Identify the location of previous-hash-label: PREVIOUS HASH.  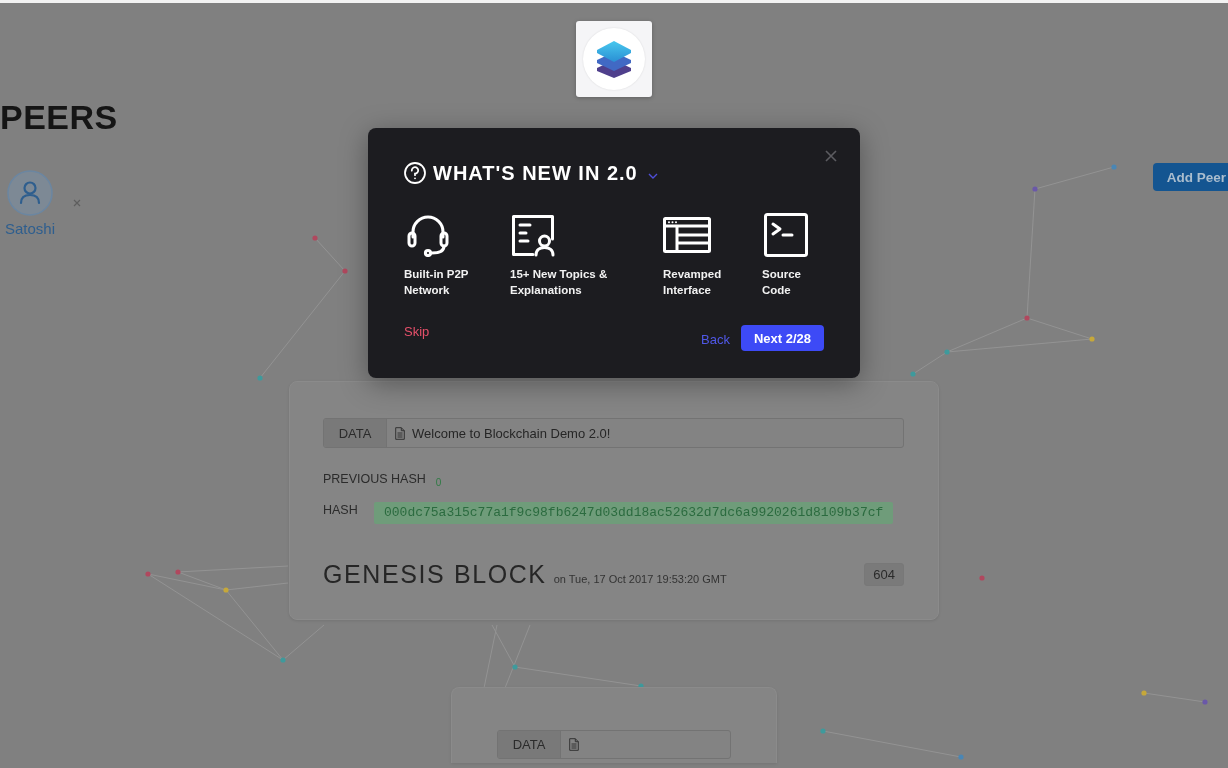
(374, 479).